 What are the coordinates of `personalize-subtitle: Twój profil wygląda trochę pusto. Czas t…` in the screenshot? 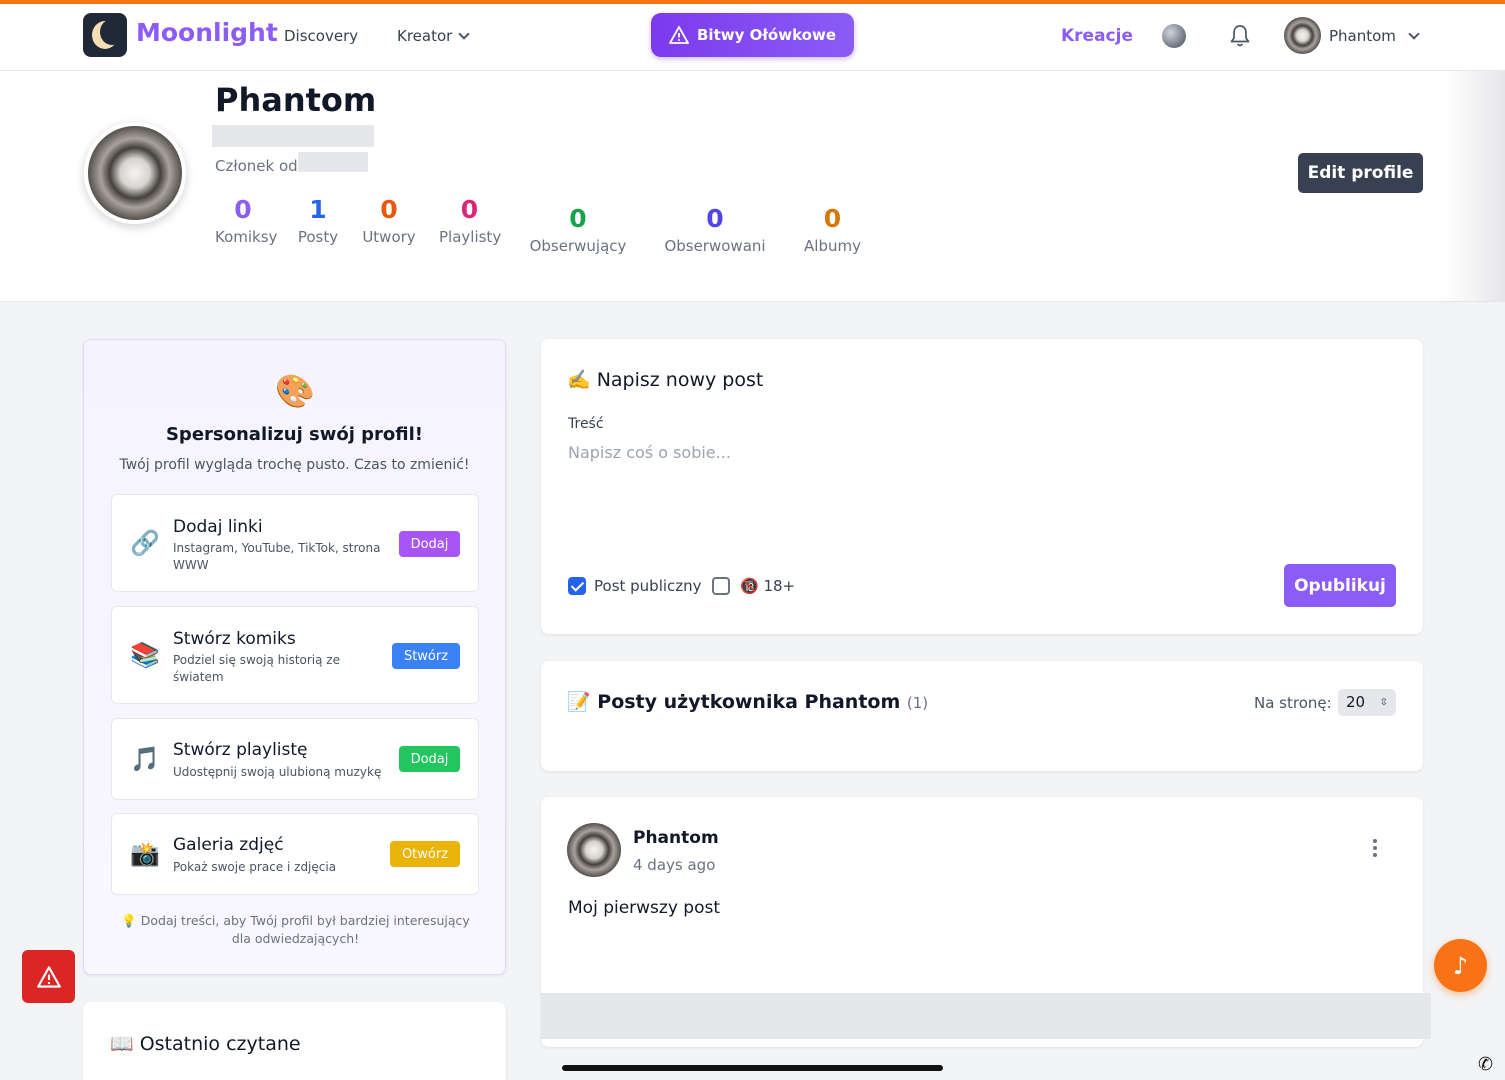 It's located at (294, 465).